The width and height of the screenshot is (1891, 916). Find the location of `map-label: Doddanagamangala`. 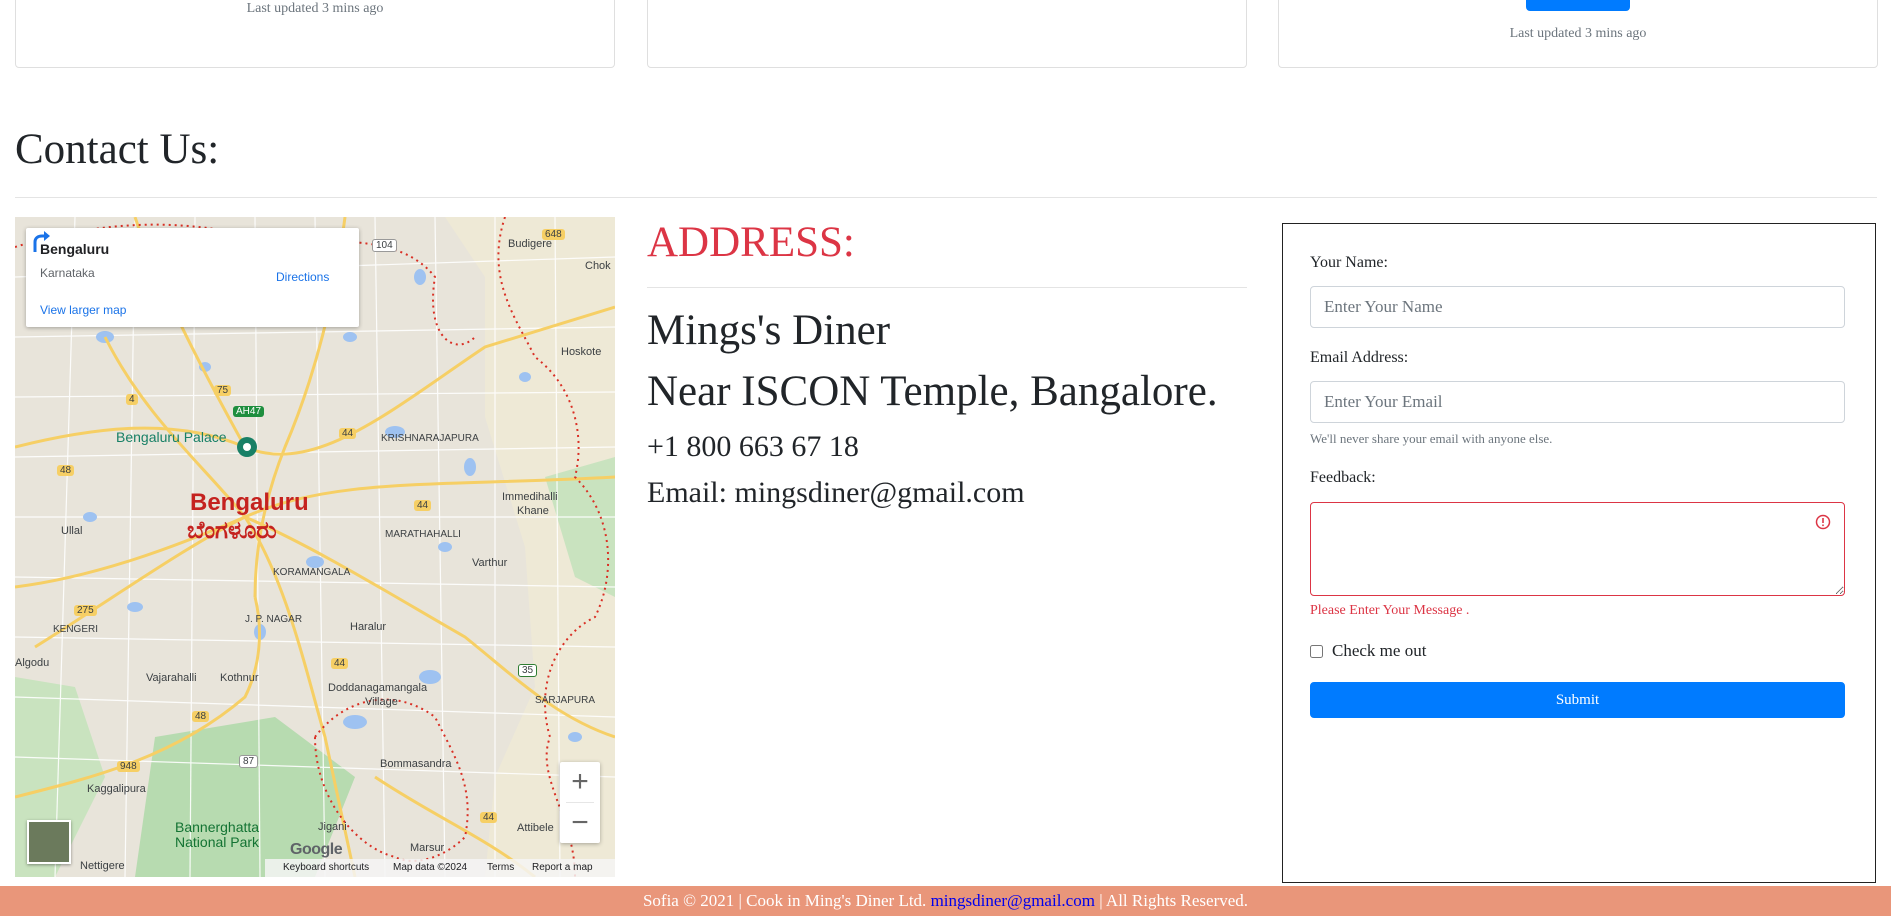

map-label: Doddanagamangala is located at coordinates (378, 688).